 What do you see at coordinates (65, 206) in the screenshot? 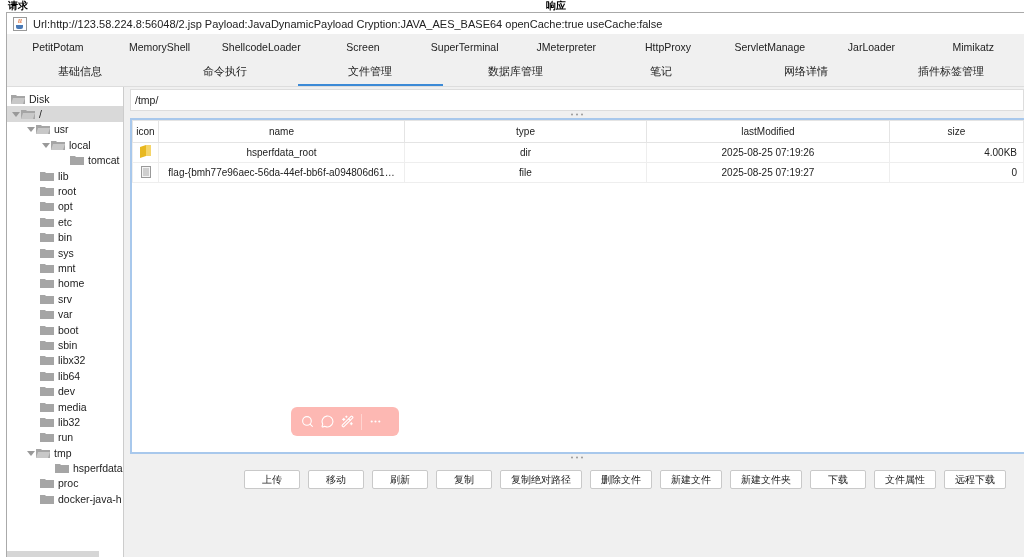
I see `tree-item: opt` at bounding box center [65, 206].